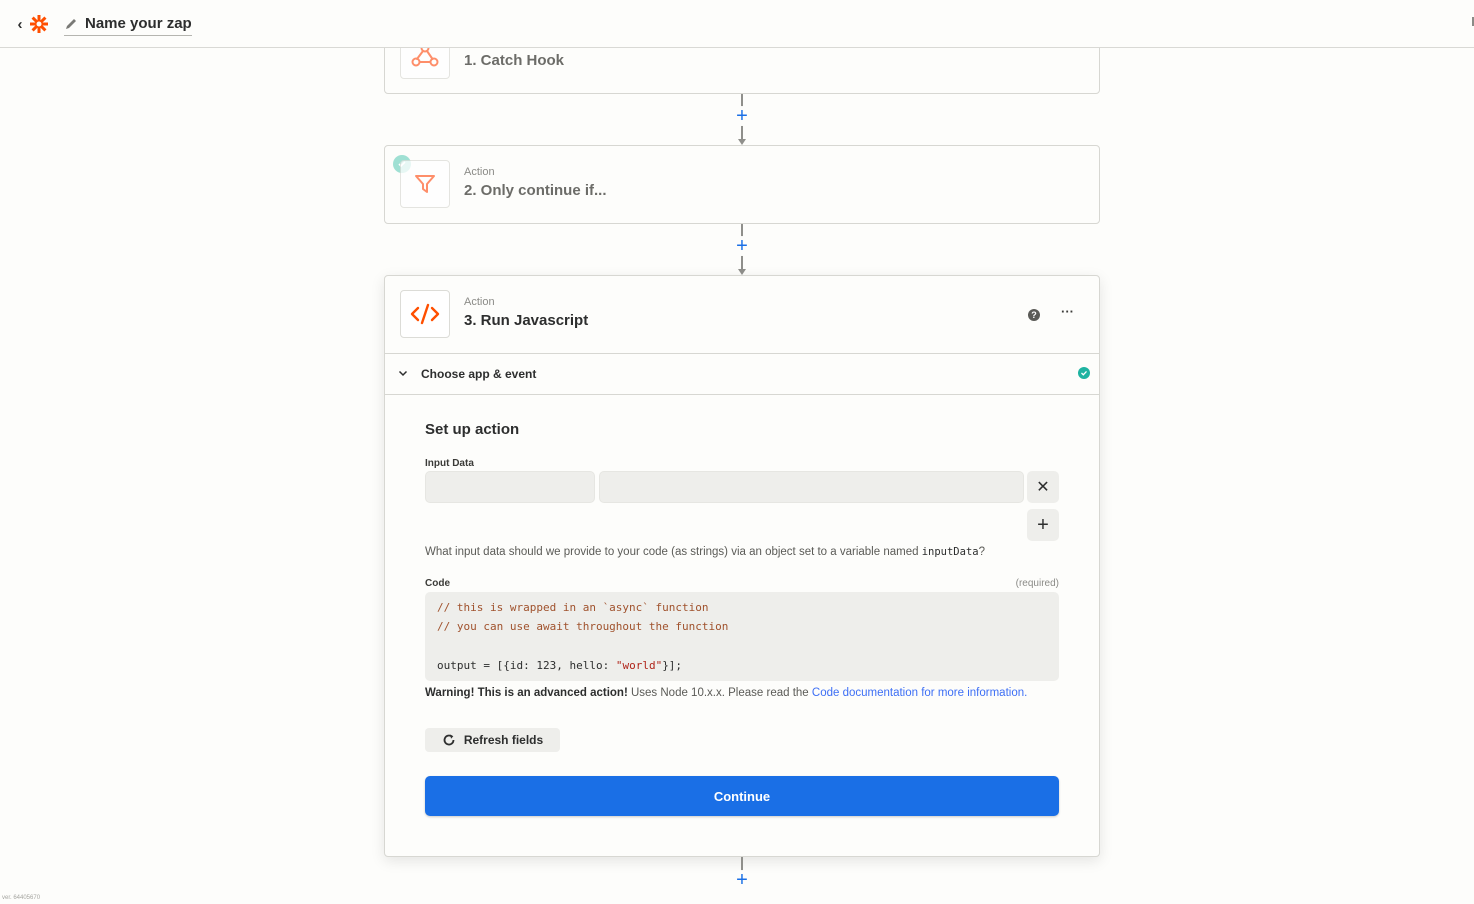 This screenshot has width=1474, height=904. Describe the element at coordinates (639, 665) in the screenshot. I see `code-string: "world"` at that location.